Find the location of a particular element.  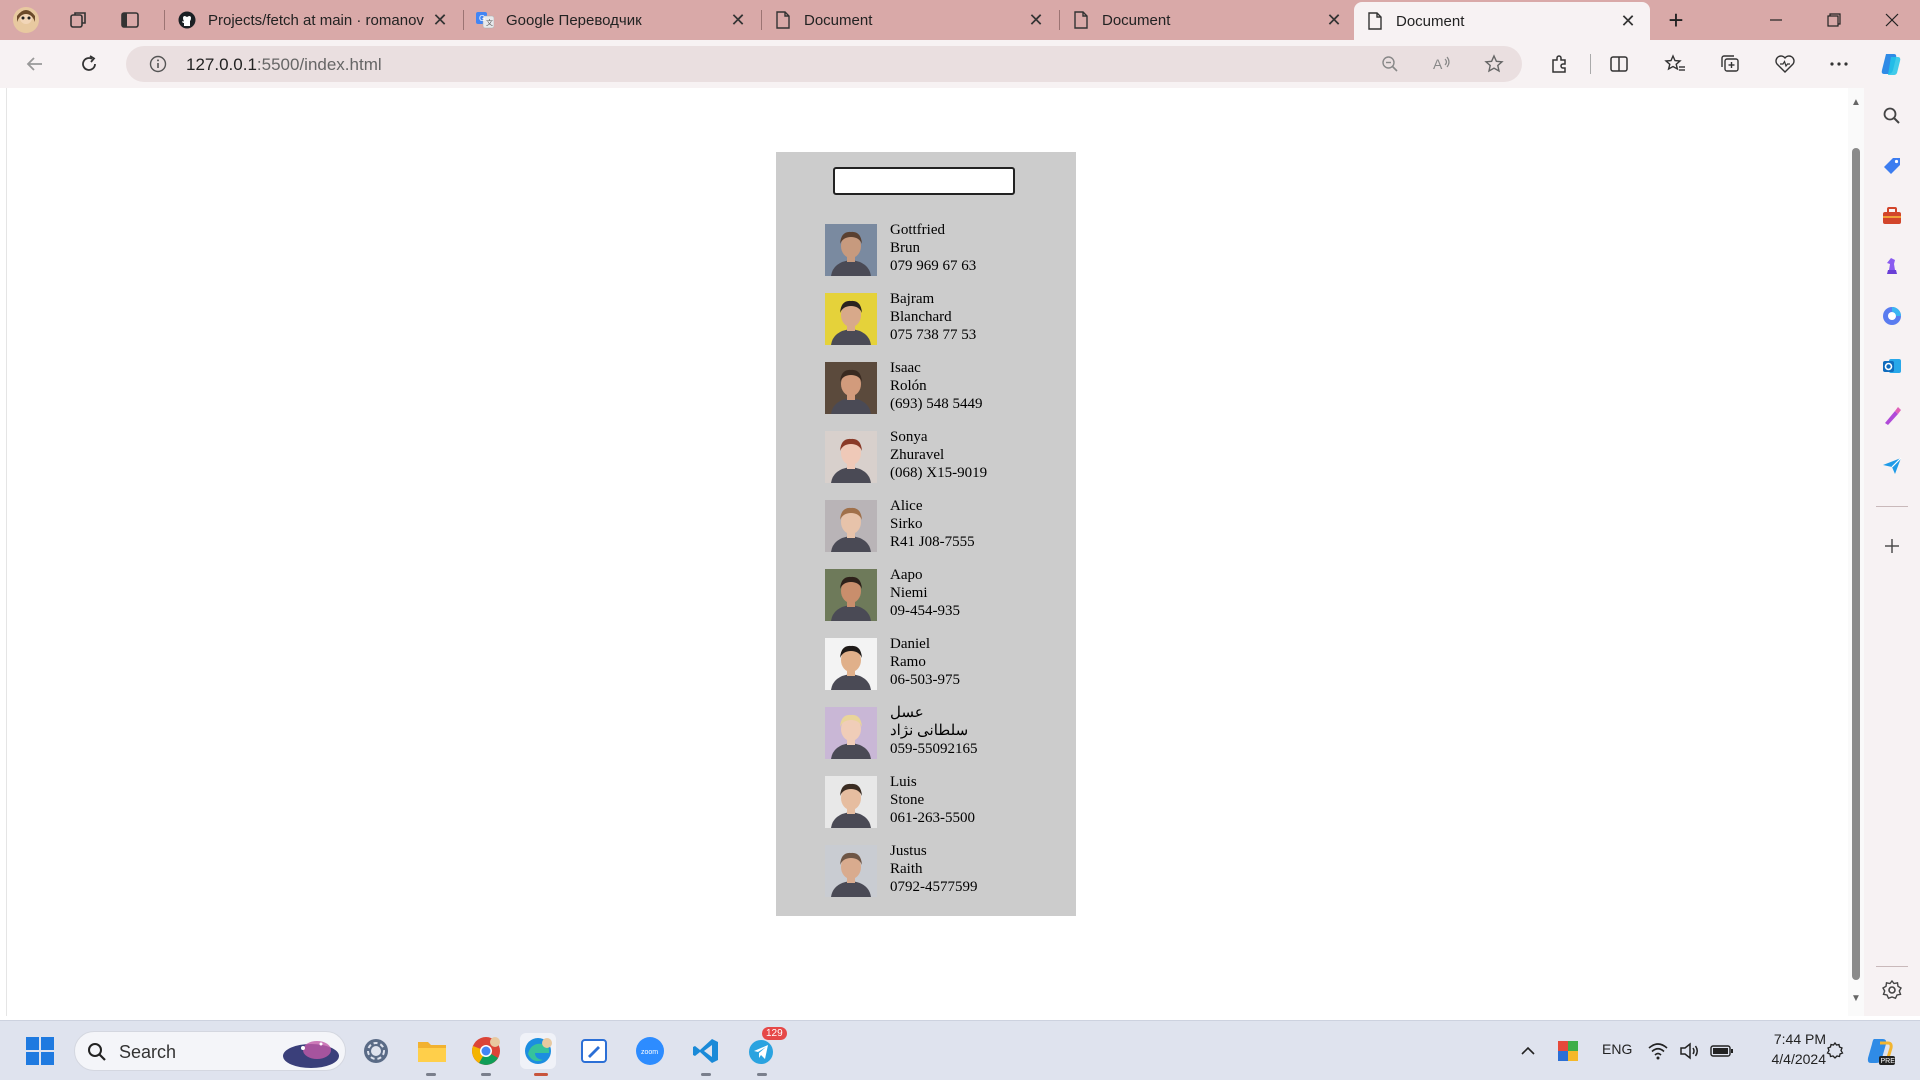

briefcase-icon is located at coordinates (1892, 216).